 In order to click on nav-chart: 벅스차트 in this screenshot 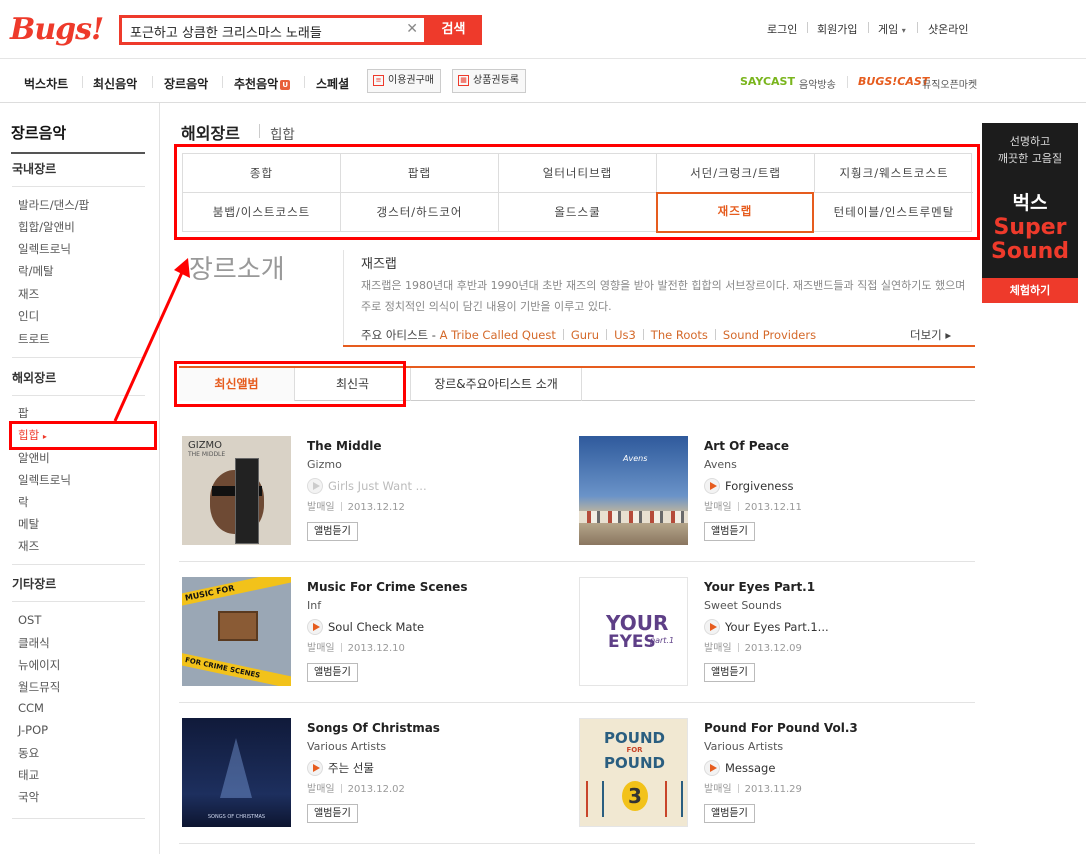, I will do `click(46, 83)`.